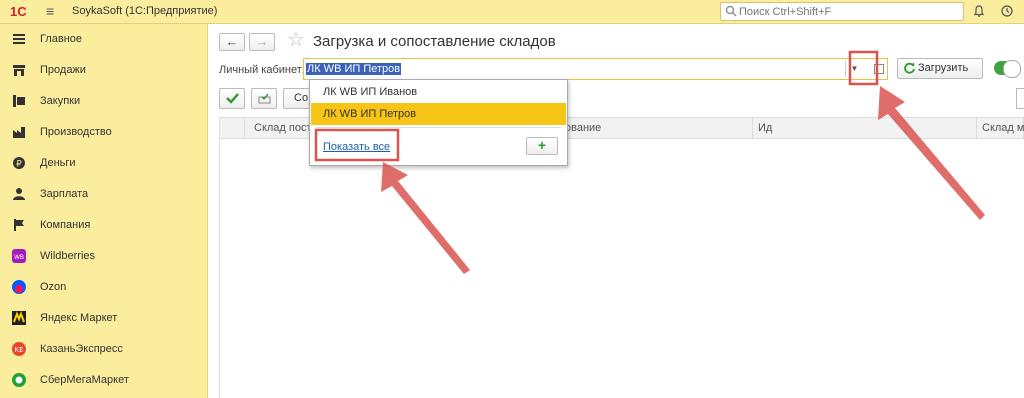 This screenshot has width=1024, height=398. I want to click on favorite-star-icon: ☆, so click(296, 40).